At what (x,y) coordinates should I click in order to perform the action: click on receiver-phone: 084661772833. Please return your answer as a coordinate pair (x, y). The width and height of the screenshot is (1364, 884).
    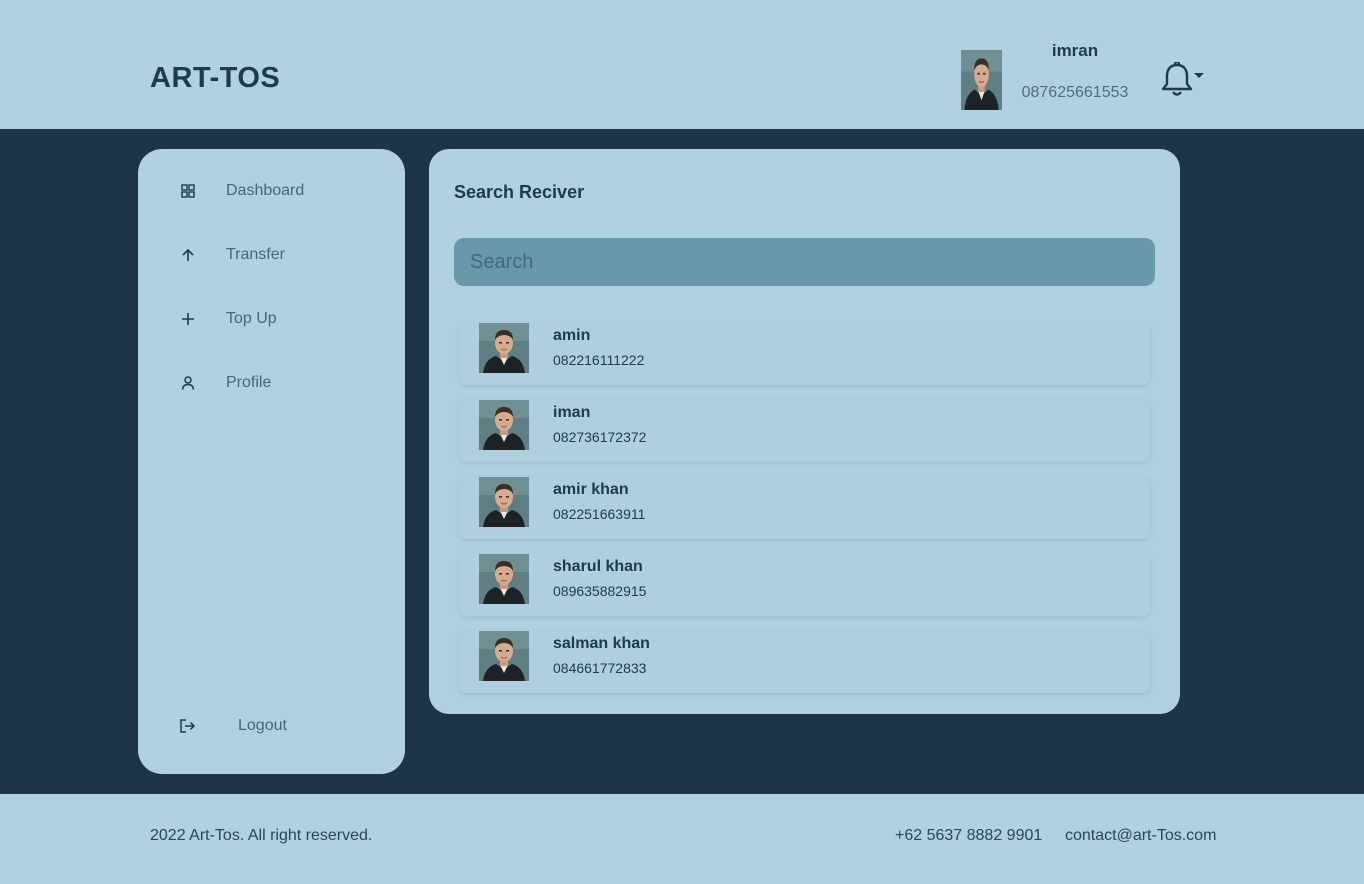
    Looking at the image, I should click on (600, 668).